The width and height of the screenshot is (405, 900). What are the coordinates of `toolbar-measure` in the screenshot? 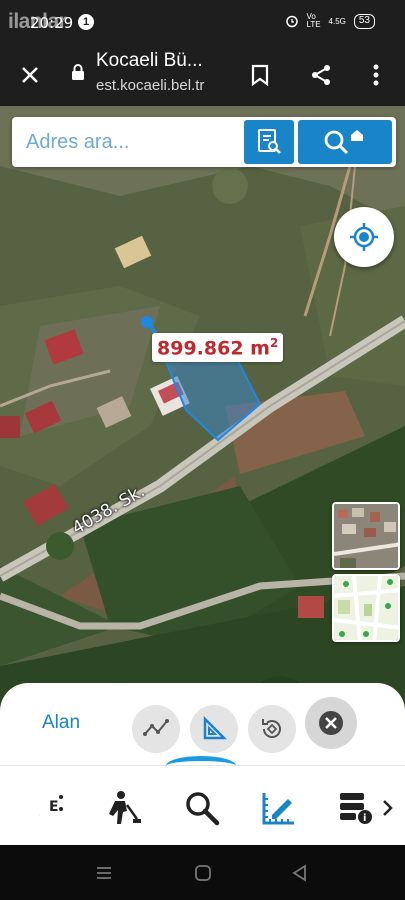 It's located at (279, 808).